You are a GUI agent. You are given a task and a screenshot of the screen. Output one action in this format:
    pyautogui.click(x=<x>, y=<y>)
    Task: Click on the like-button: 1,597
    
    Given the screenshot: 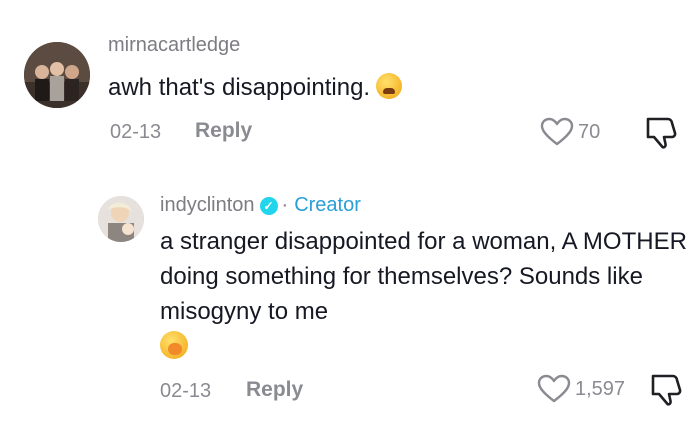 What is the action you would take?
    pyautogui.click(x=581, y=389)
    